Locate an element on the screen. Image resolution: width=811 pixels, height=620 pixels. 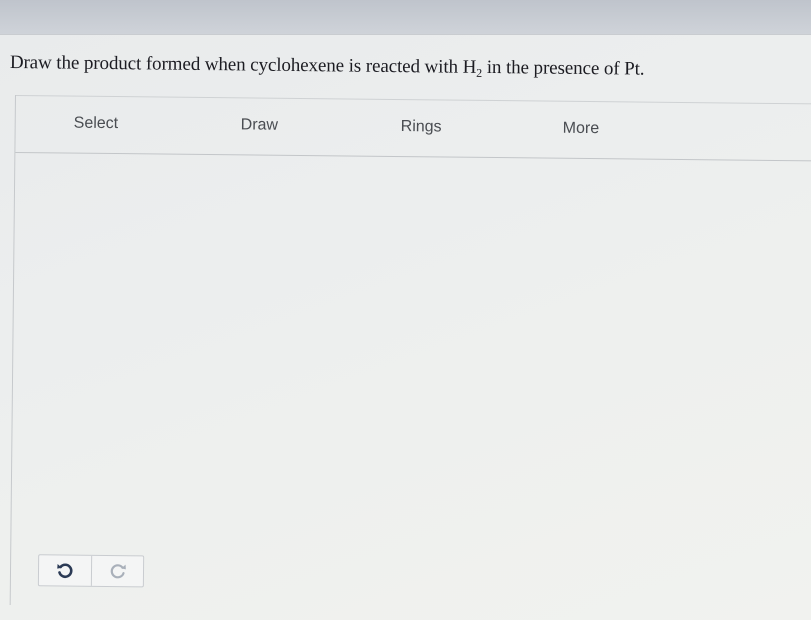
browser-top-band is located at coordinates (405, 17).